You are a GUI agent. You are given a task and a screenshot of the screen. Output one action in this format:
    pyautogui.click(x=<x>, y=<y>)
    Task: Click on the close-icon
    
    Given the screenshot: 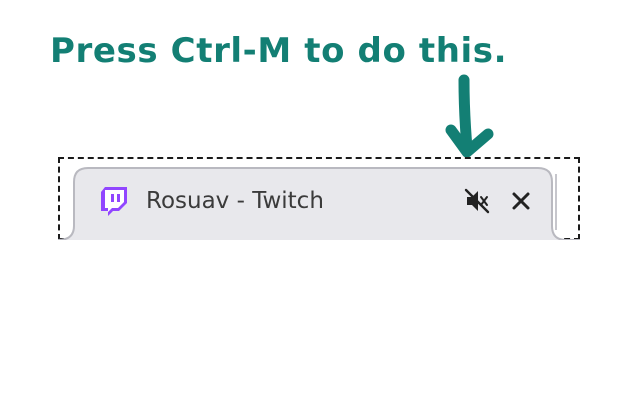 What is the action you would take?
    pyautogui.click(x=521, y=201)
    